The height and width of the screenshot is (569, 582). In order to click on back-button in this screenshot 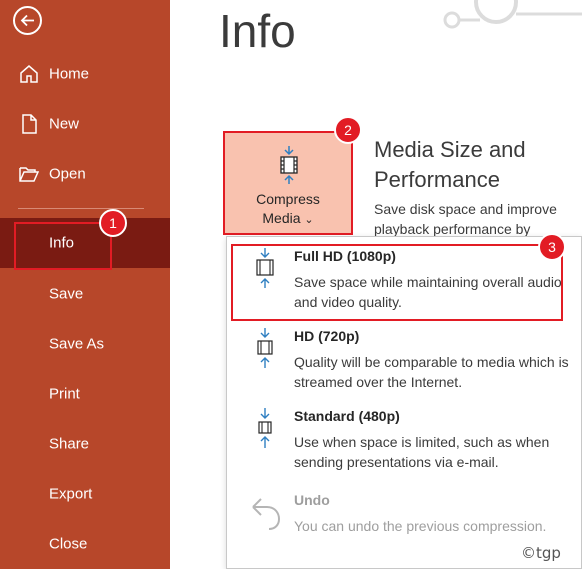, I will do `click(27, 20)`.